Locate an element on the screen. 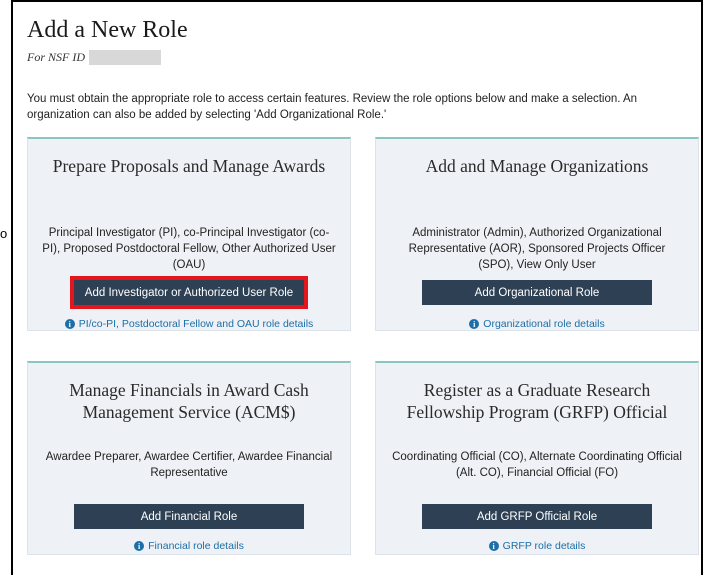  link-label: GRFP role details is located at coordinates (544, 546).